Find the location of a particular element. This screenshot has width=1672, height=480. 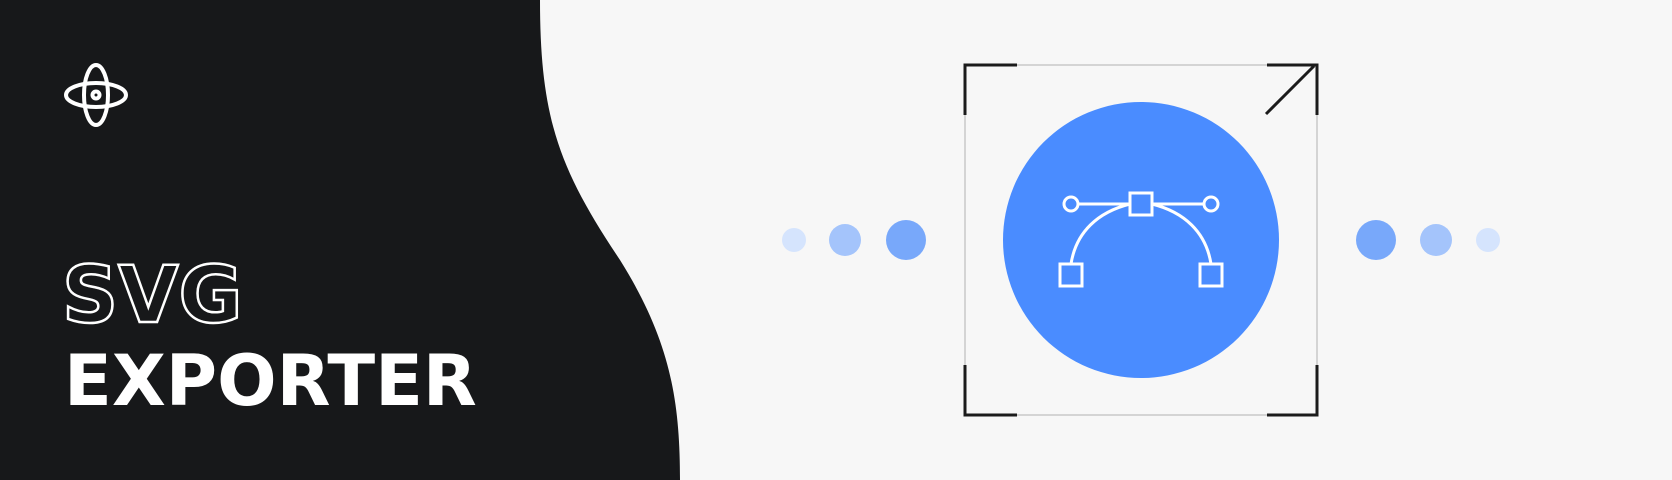

title-line-2: EXPORTER is located at coordinates (270, 381).